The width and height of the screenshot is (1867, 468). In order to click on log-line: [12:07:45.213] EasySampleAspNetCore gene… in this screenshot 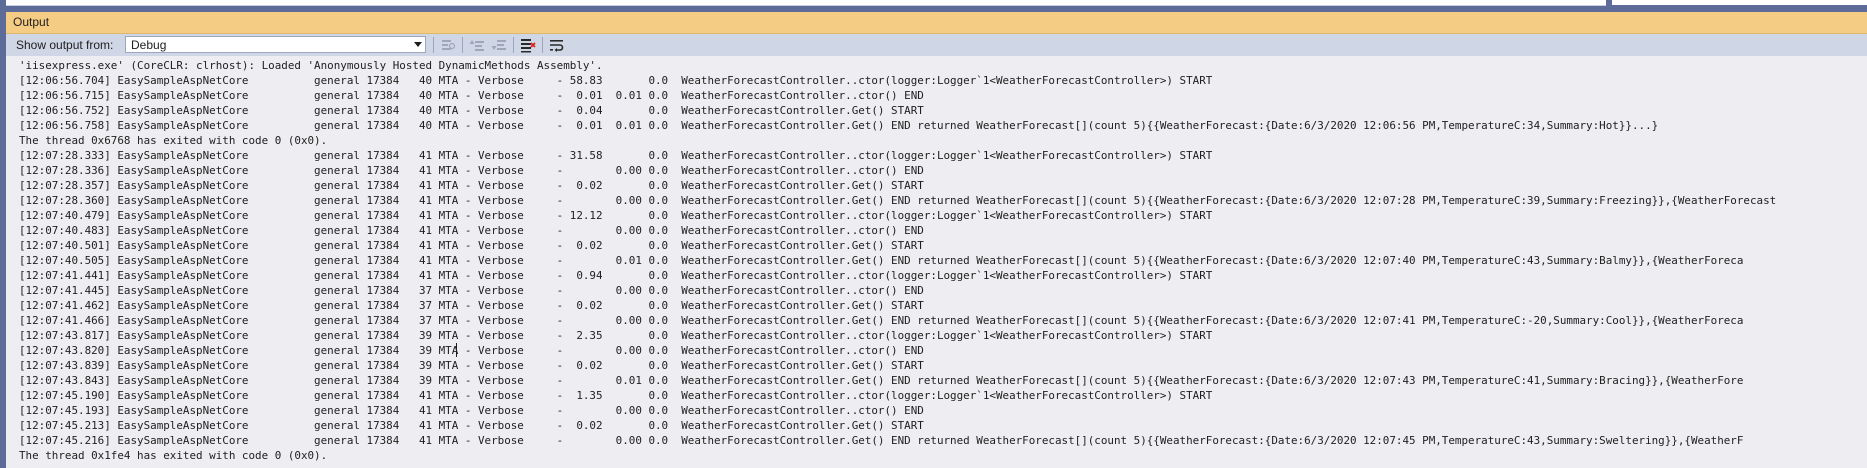, I will do `click(471, 425)`.